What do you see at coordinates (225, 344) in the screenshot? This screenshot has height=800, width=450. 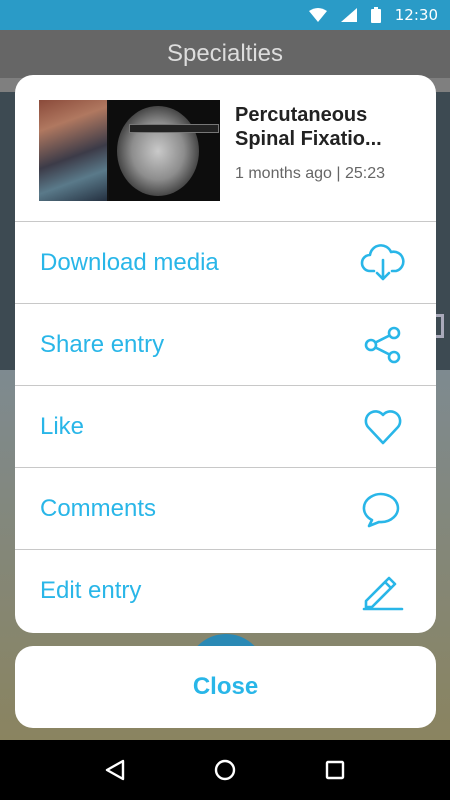 I see `share-entry-button: Share entry` at bounding box center [225, 344].